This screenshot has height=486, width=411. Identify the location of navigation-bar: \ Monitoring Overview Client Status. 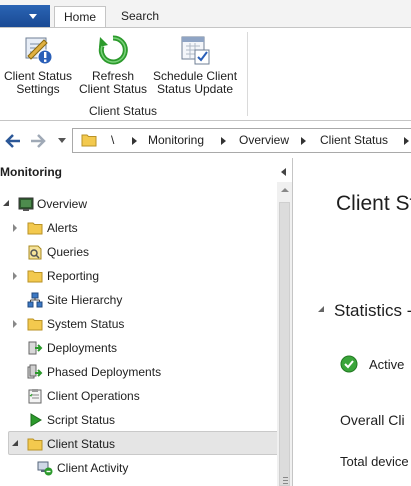
(205, 141).